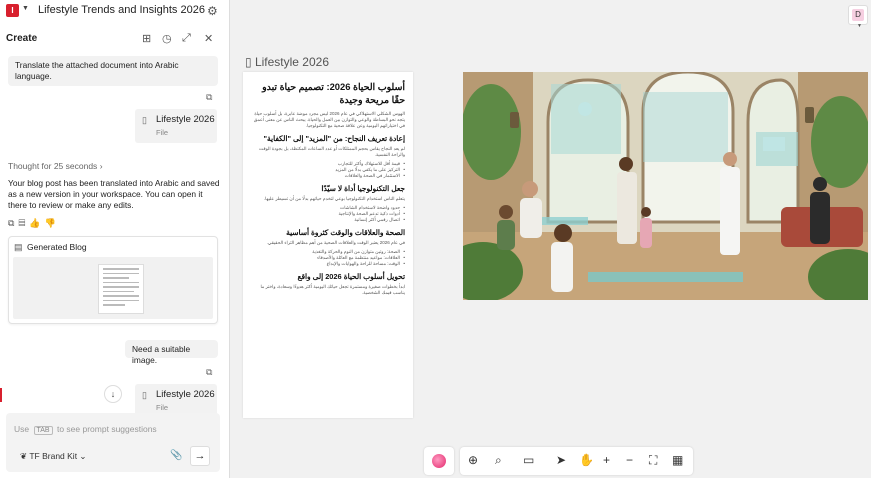 The height and width of the screenshot is (478, 871). I want to click on thought-label: Thought for 25 seconds, so click(53, 166).